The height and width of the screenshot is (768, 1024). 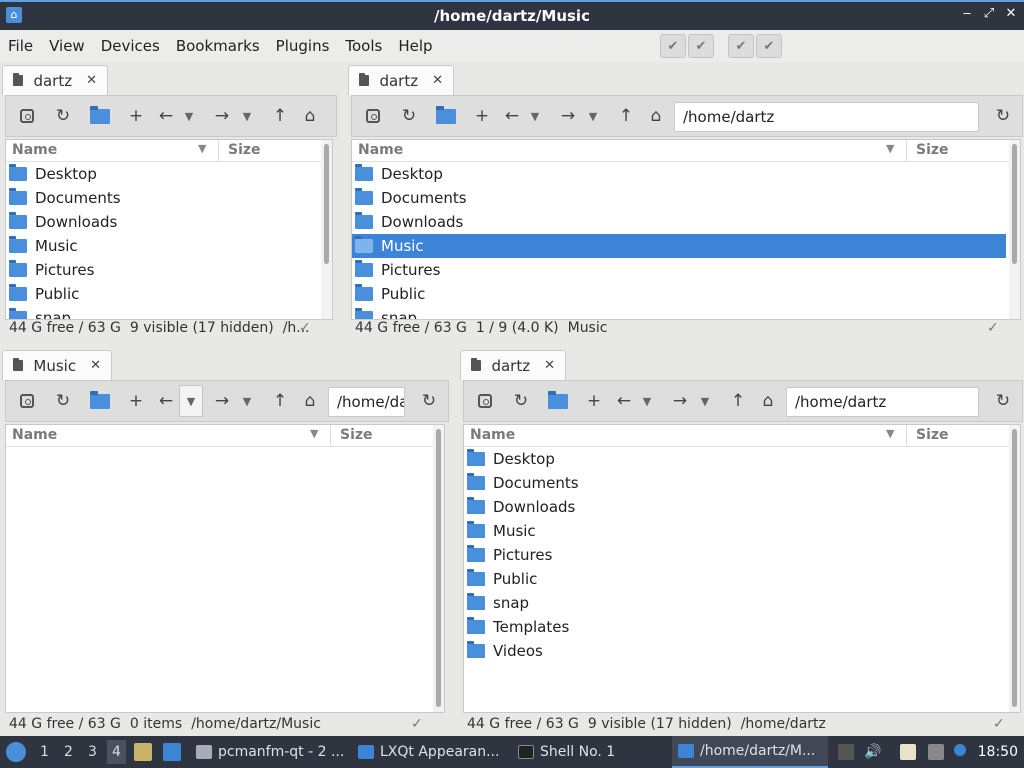 What do you see at coordinates (872, 752) in the screenshot?
I see `volume-icon: 🔊` at bounding box center [872, 752].